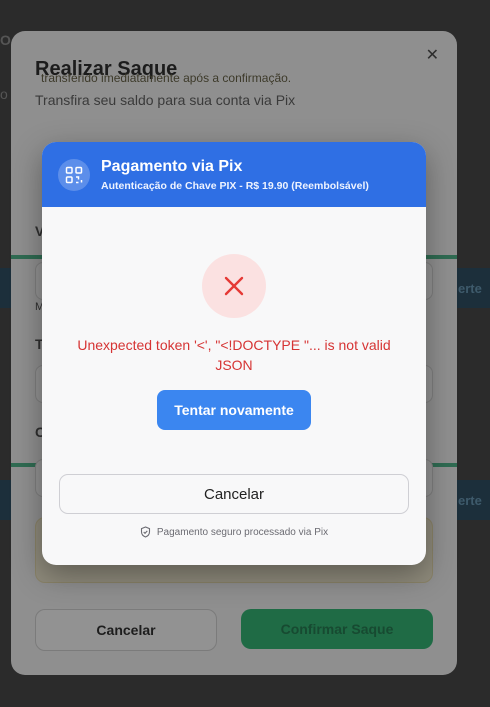 The height and width of the screenshot is (707, 490). What do you see at coordinates (4, 94) in the screenshot?
I see `background-fragment: o` at bounding box center [4, 94].